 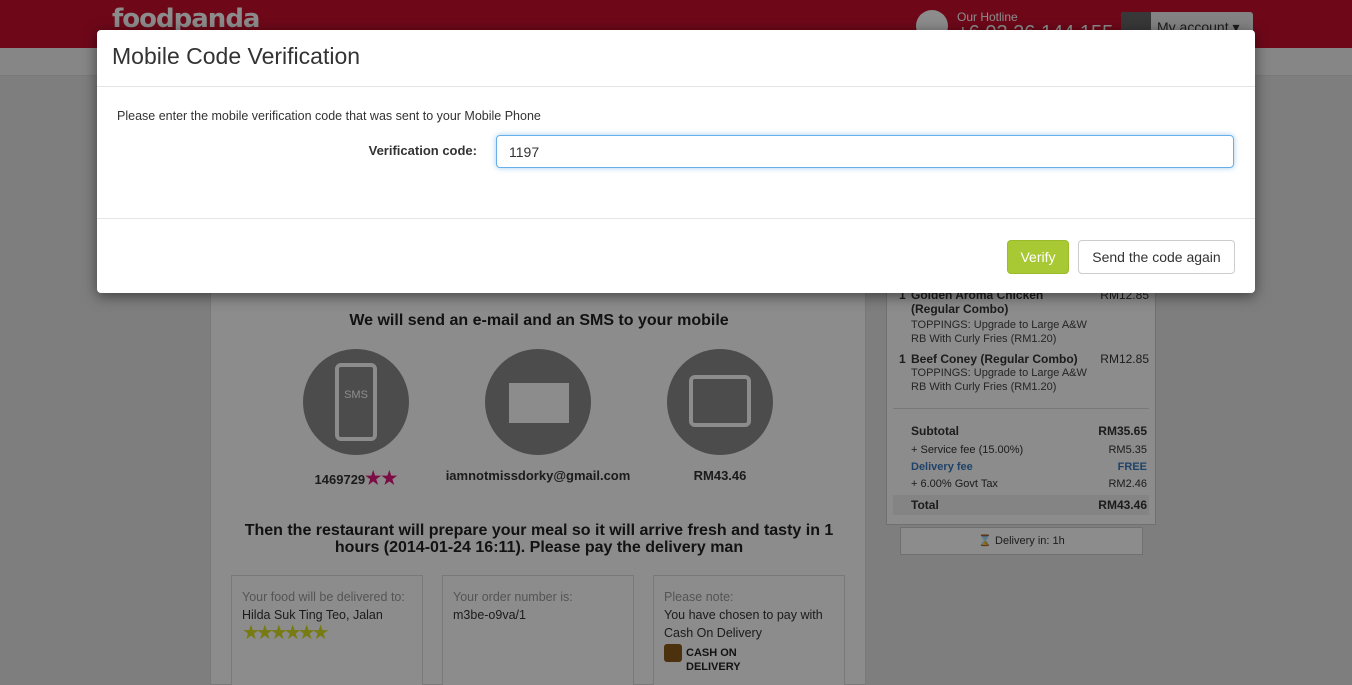 What do you see at coordinates (236, 56) in the screenshot?
I see `modal-title: Mobile Code Verification` at bounding box center [236, 56].